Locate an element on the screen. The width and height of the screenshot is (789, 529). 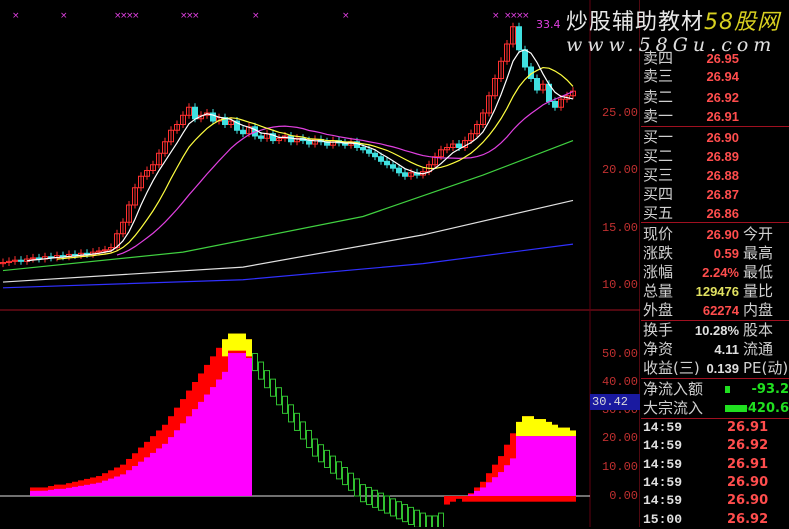
order-price: 26.92 is located at coordinates (722, 97).